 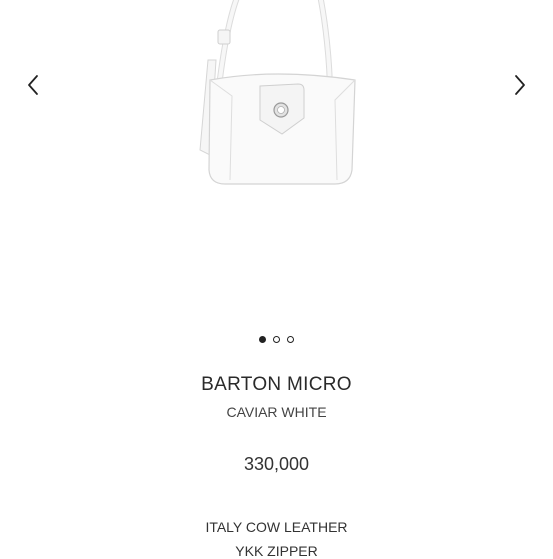 I want to click on carousel-next-button, so click(x=520, y=85).